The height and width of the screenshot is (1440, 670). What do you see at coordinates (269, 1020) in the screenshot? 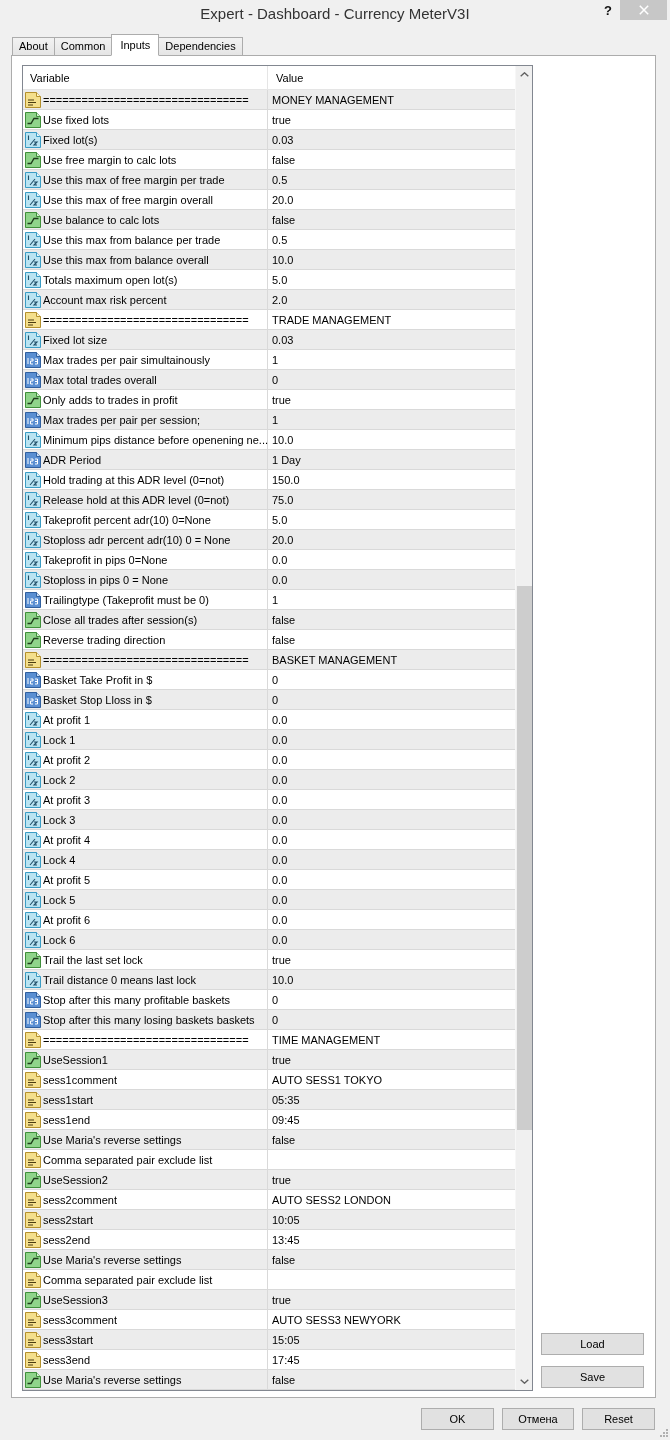
I see `parameter-row: Stop after this many losing baskets baskets 0` at bounding box center [269, 1020].